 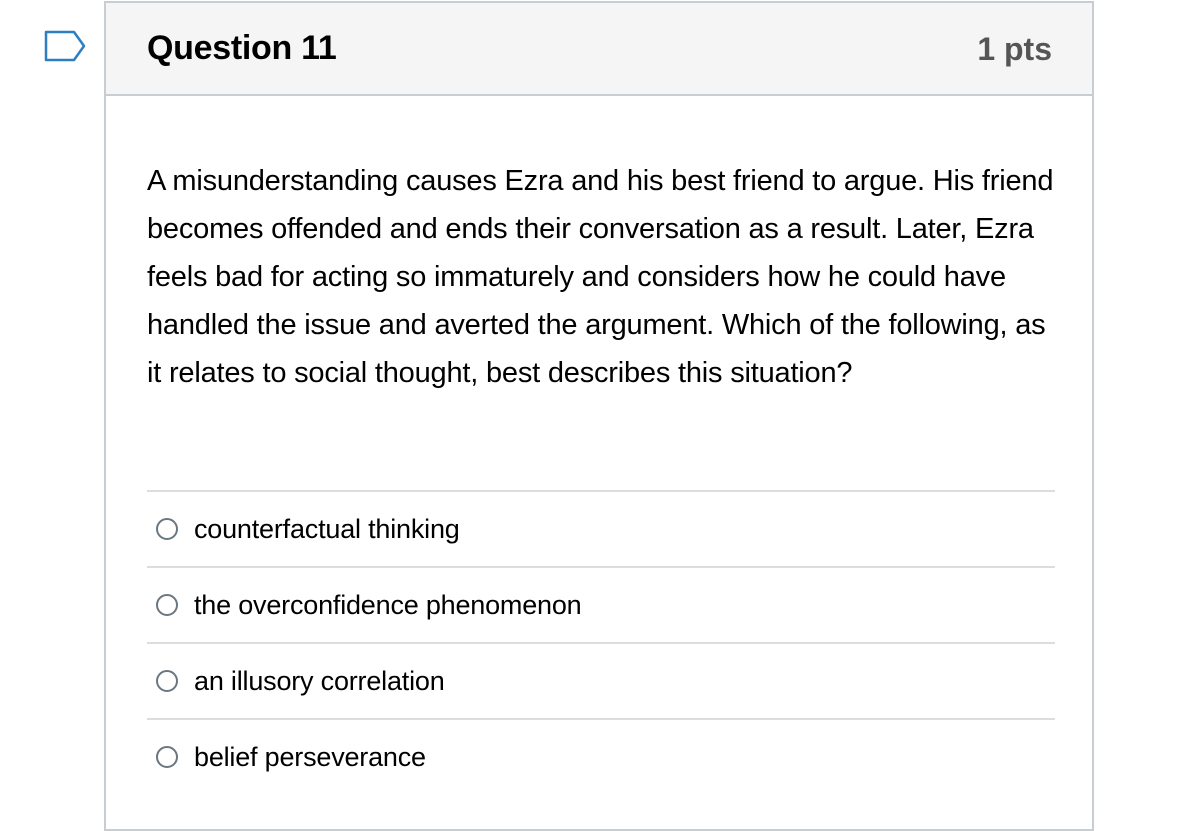 I want to click on answer-label: belief perseverance, so click(x=310, y=757).